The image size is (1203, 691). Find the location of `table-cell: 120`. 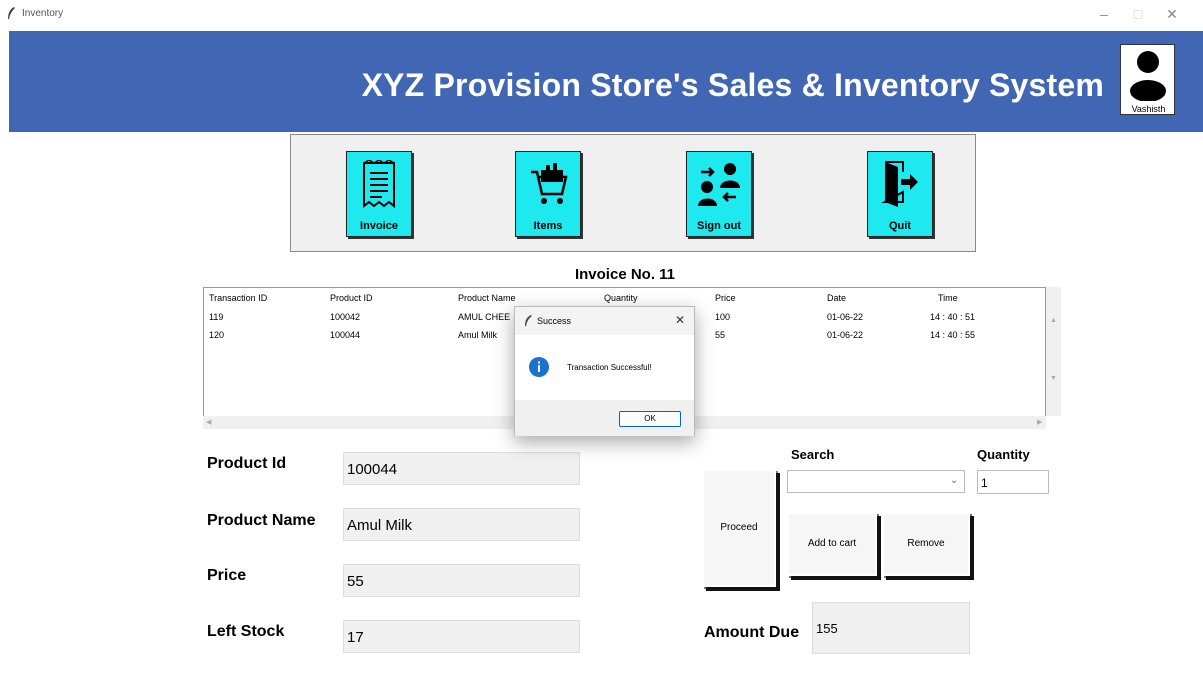

table-cell: 120 is located at coordinates (217, 335).